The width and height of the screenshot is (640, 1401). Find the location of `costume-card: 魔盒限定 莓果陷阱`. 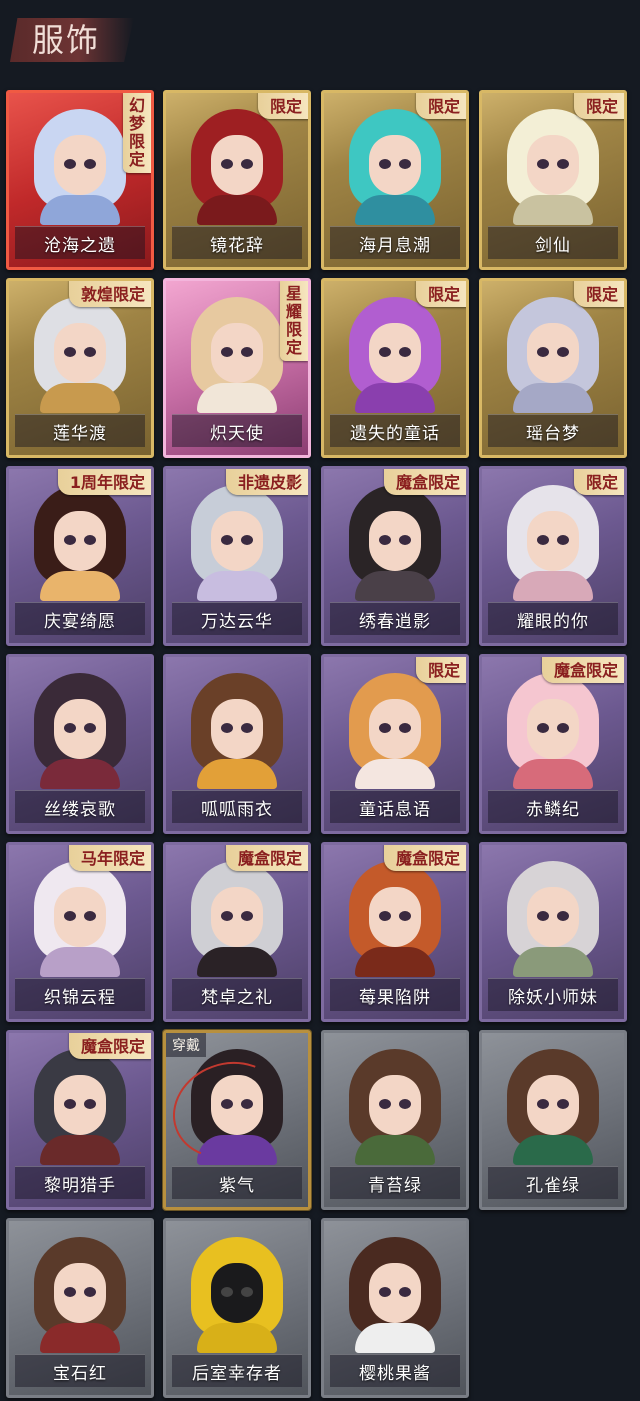

costume-card: 魔盒限定 莓果陷阱 is located at coordinates (395, 932).